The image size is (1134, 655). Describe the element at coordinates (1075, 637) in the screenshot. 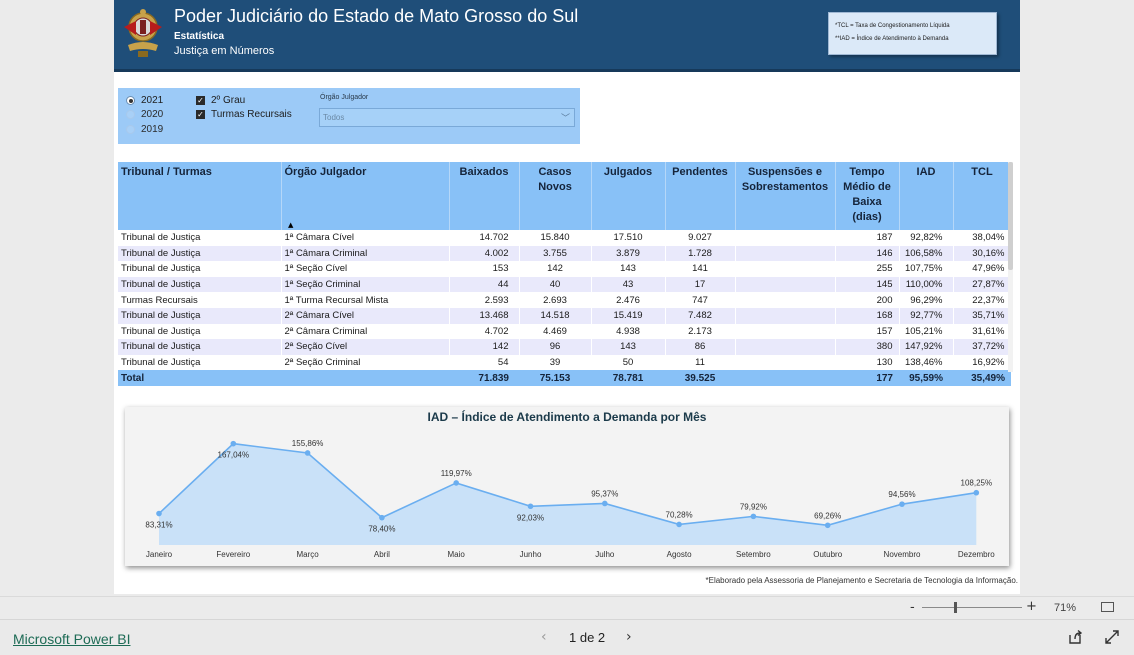

I see `share-icon` at that location.